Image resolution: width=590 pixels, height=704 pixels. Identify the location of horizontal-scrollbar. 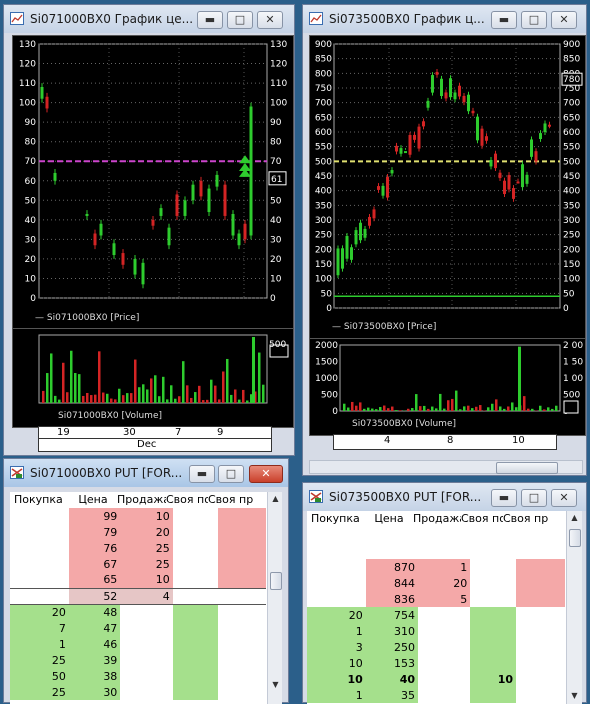
(446, 467).